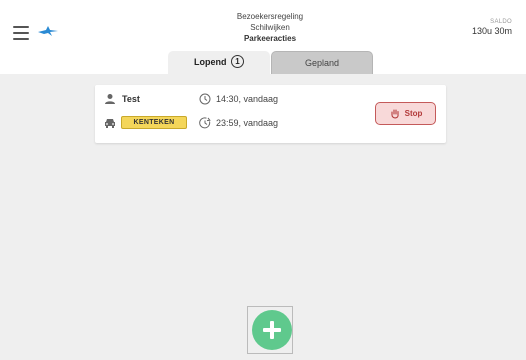 This screenshot has height=360, width=526. I want to click on plate-row: KENTEKEN, so click(145, 122).